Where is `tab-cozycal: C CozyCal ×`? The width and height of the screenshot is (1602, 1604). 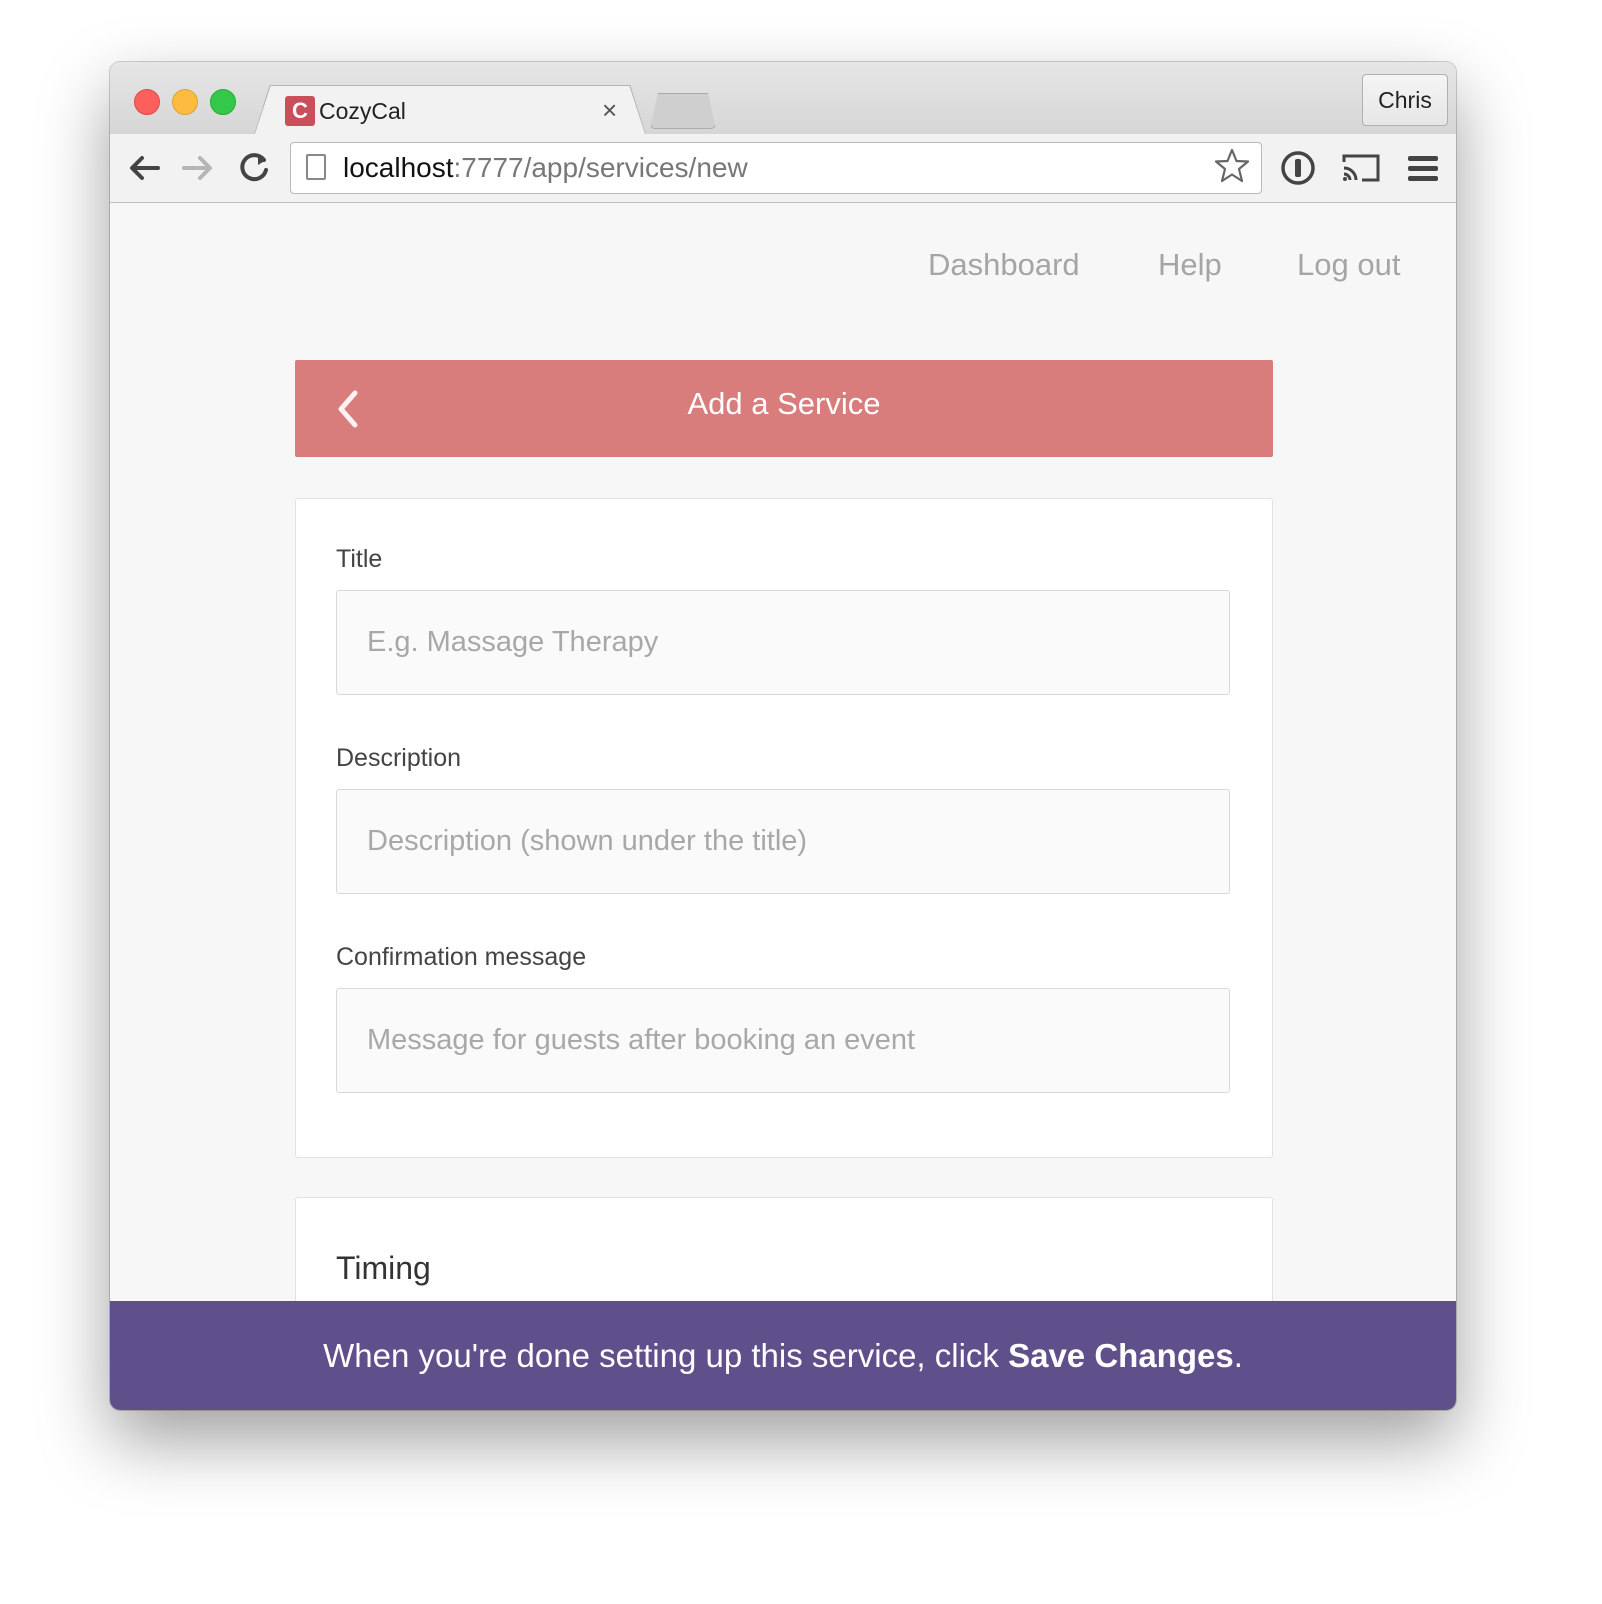 tab-cozycal: C CozyCal × is located at coordinates (450, 110).